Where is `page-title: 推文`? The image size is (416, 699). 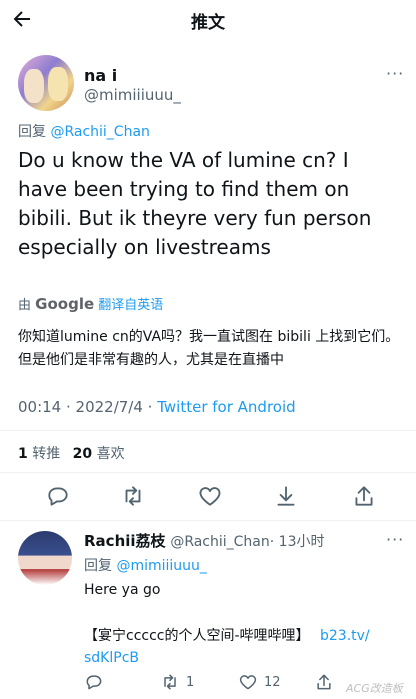
page-title: 推文 is located at coordinates (208, 23).